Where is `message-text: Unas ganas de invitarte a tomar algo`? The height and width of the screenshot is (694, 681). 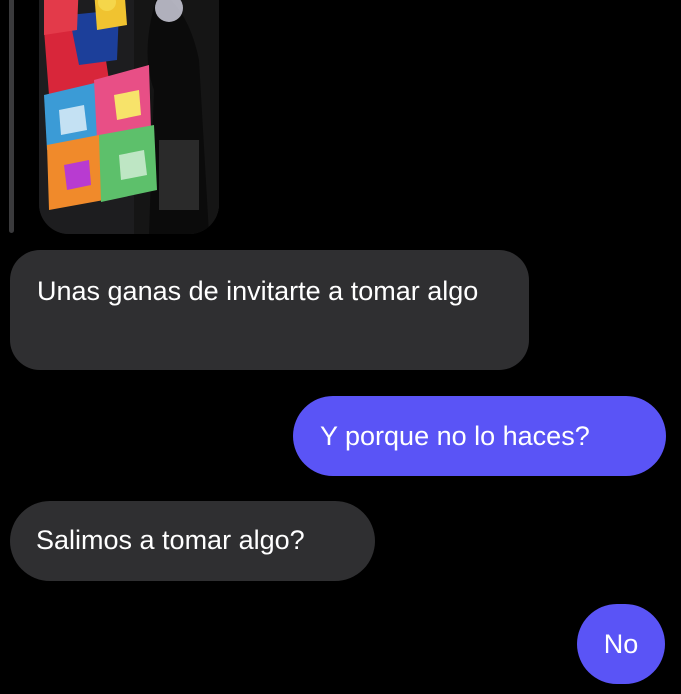 message-text: Unas ganas de invitarte a tomar algo is located at coordinates (258, 291).